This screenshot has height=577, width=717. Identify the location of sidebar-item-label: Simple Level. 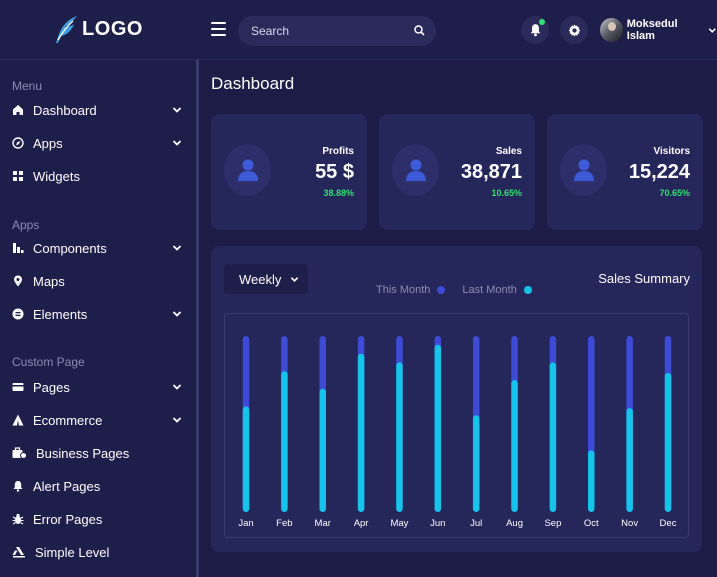
(72, 552).